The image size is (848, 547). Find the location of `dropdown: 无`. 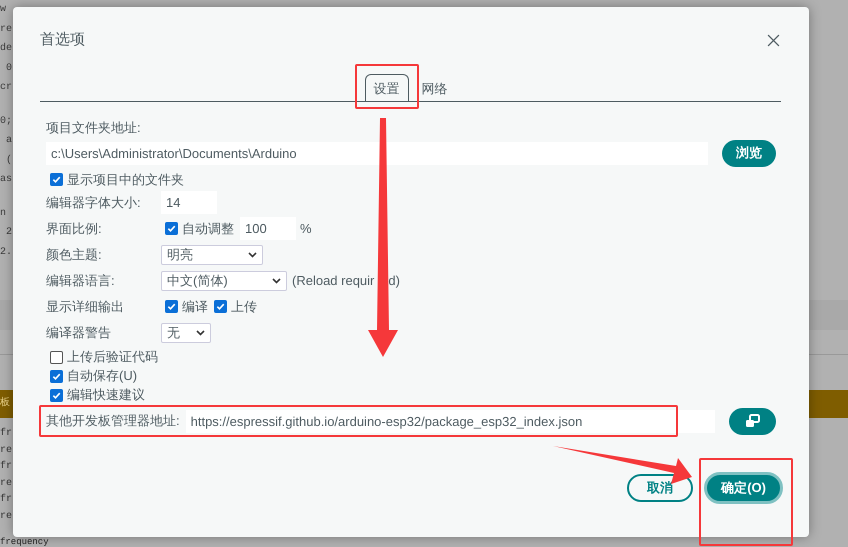

dropdown: 无 is located at coordinates (186, 332).